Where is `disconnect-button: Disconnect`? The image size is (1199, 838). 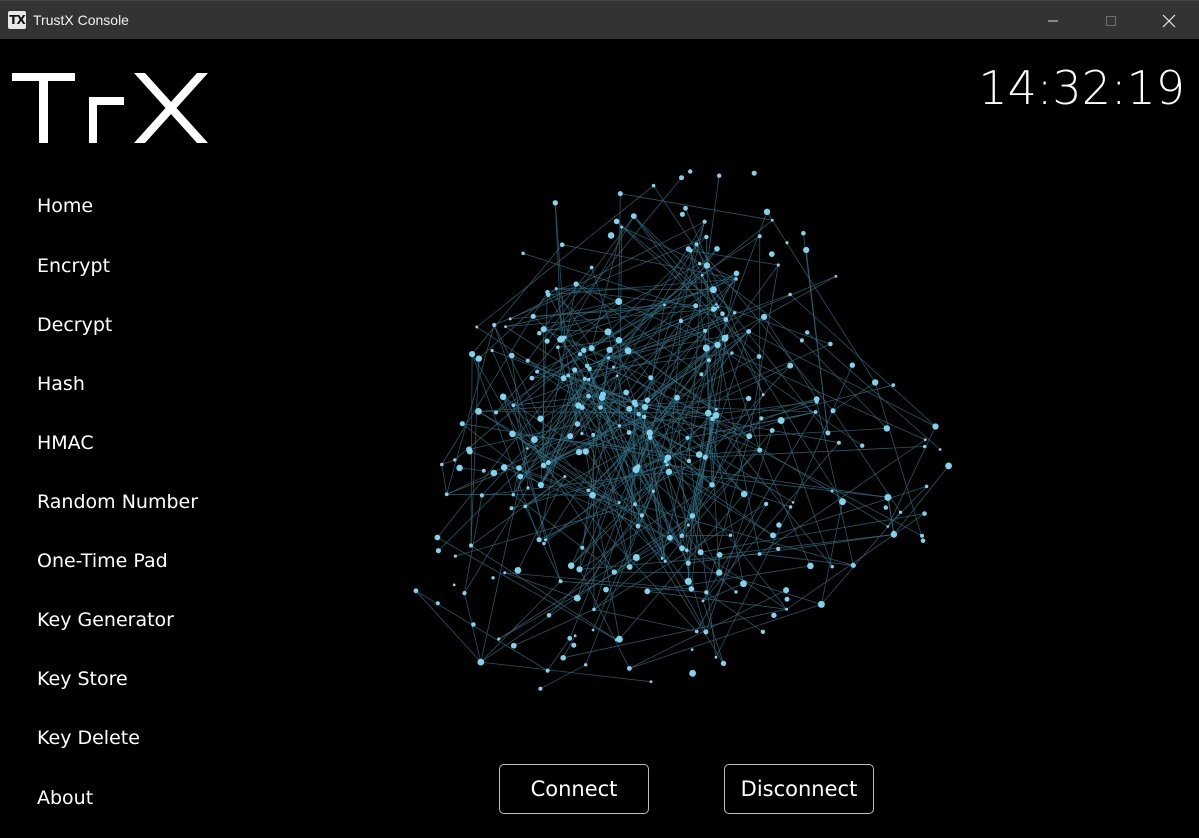 disconnect-button: Disconnect is located at coordinates (799, 789).